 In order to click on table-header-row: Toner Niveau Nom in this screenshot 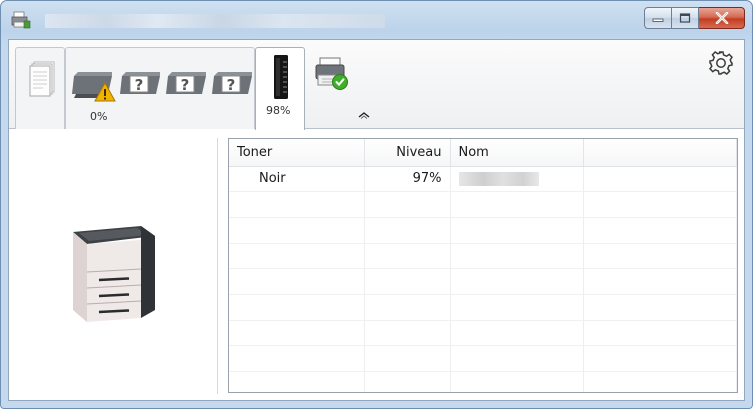, I will do `click(483, 153)`.